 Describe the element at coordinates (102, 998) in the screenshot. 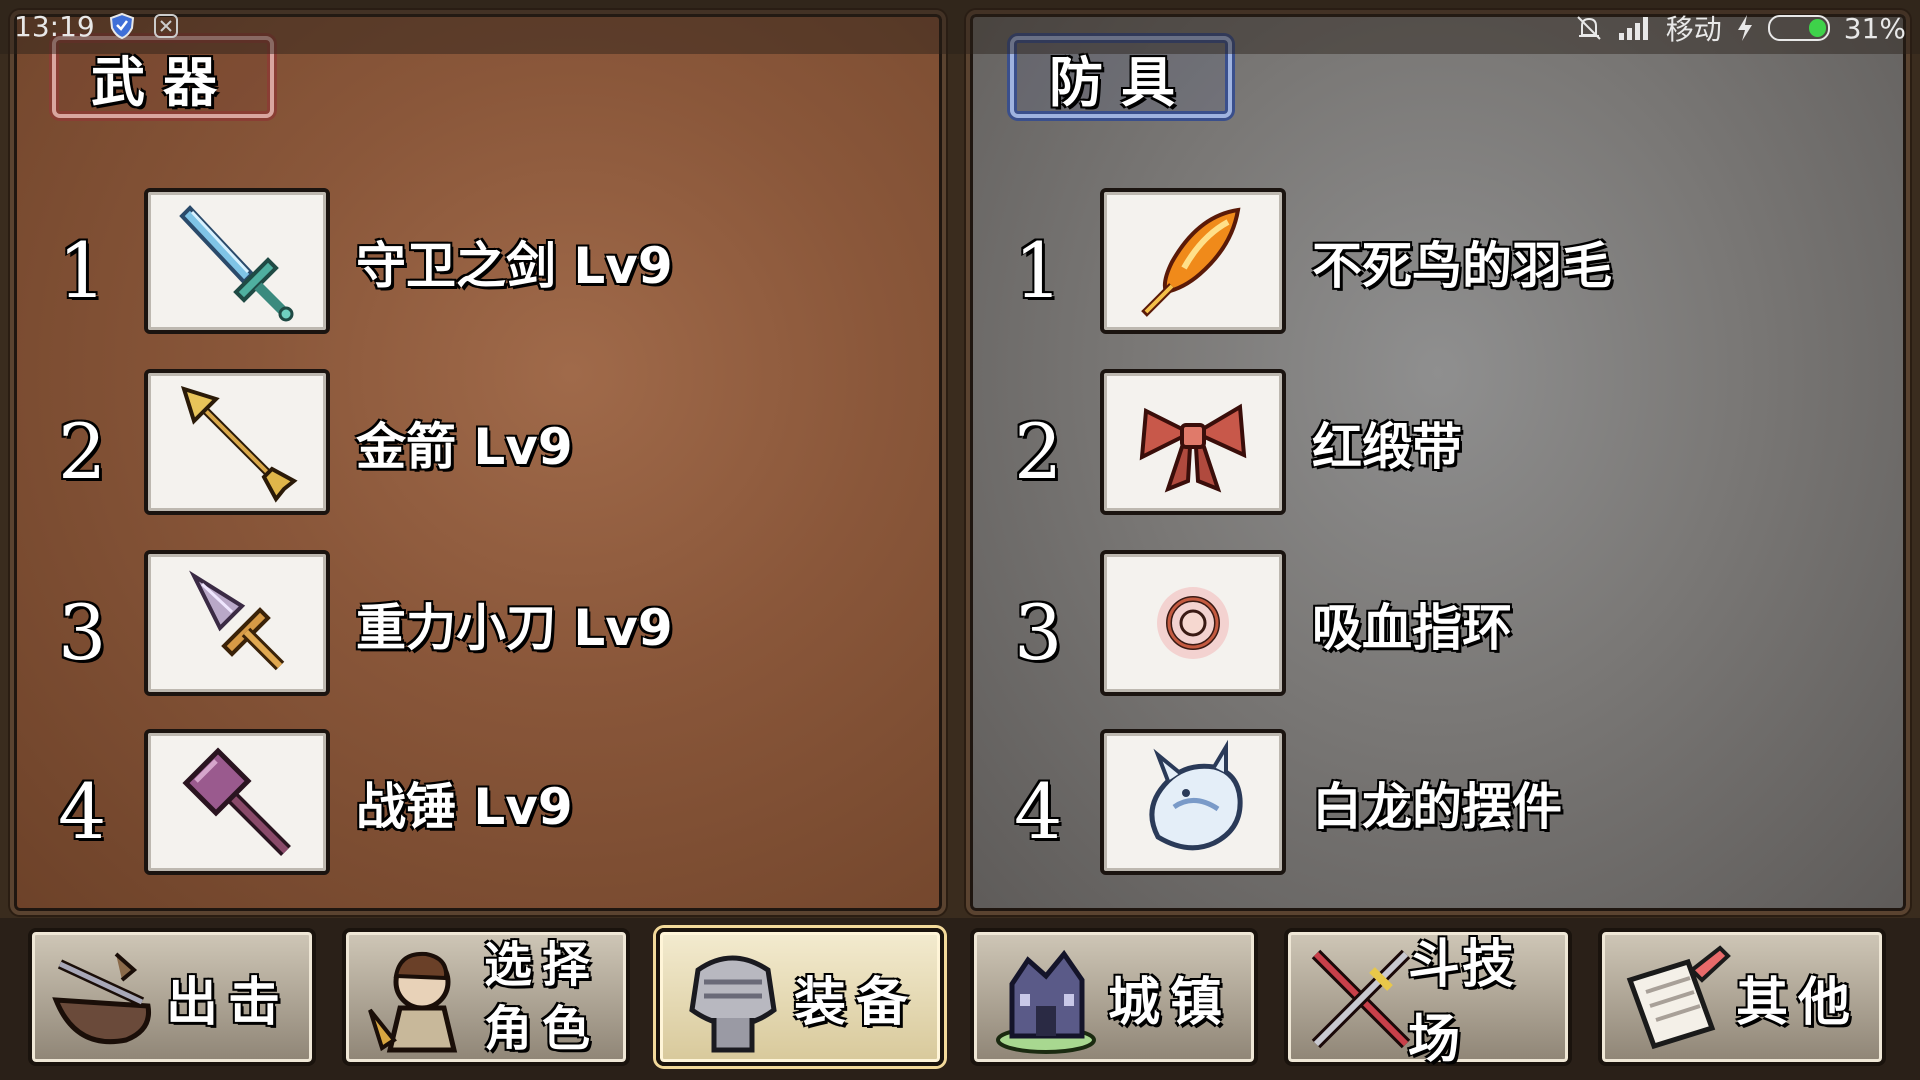

I see `sortie-icon` at that location.